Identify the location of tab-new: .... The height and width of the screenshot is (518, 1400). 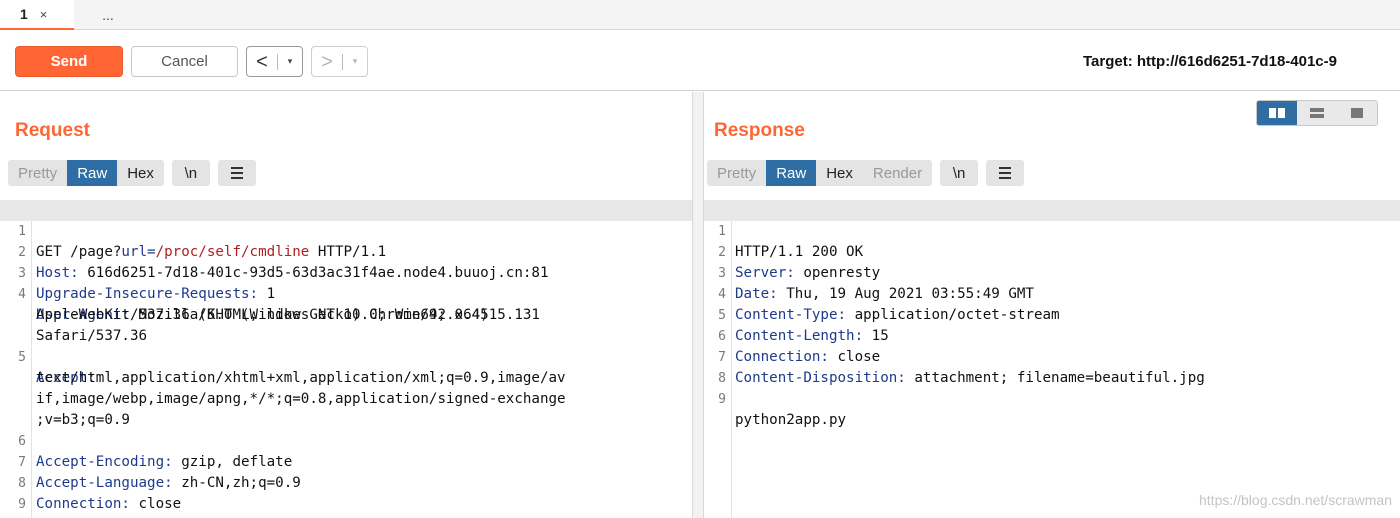
(108, 15).